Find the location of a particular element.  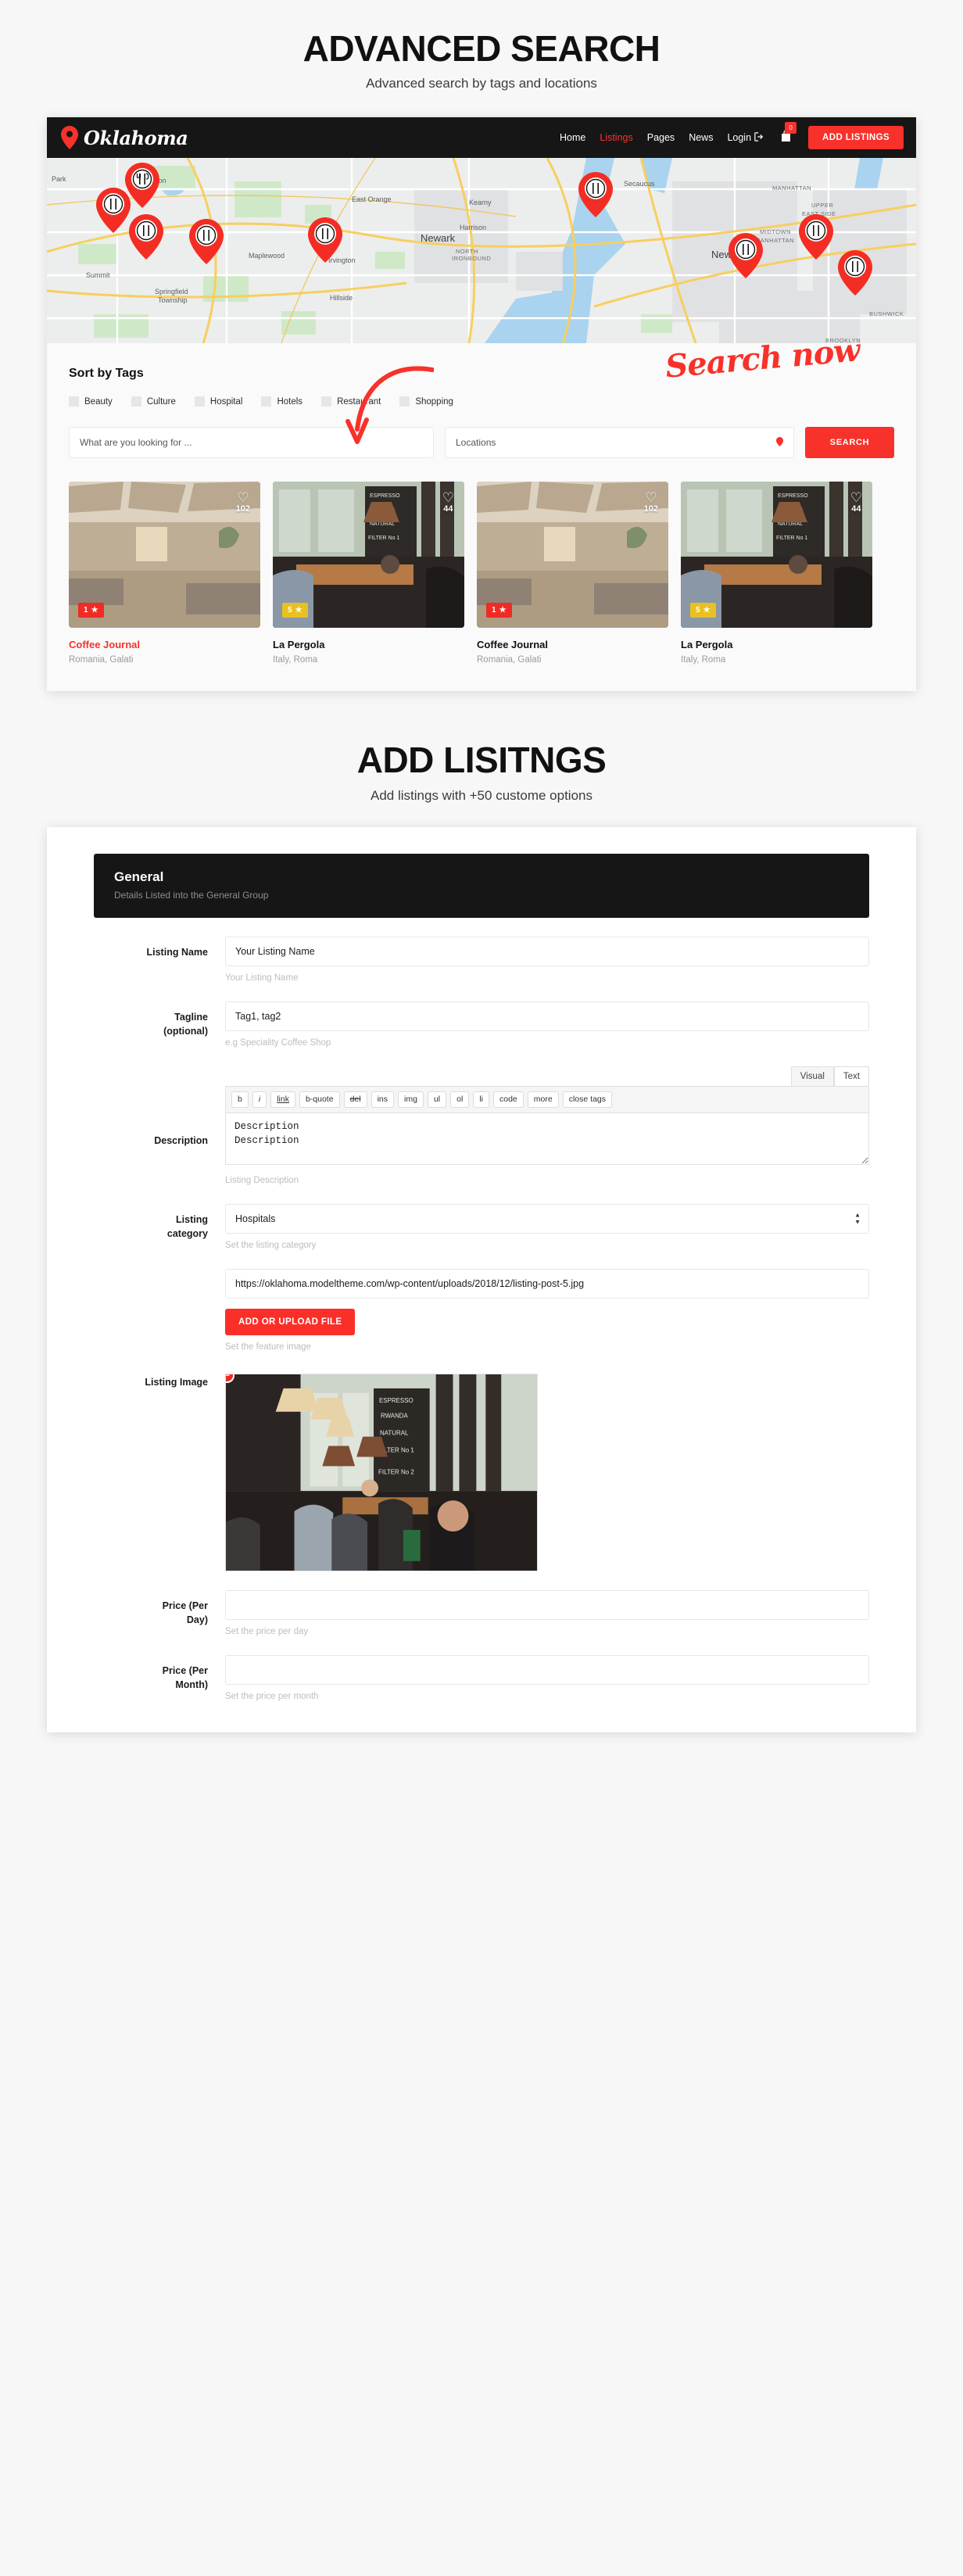

search-button: SEARCH is located at coordinates (849, 443).